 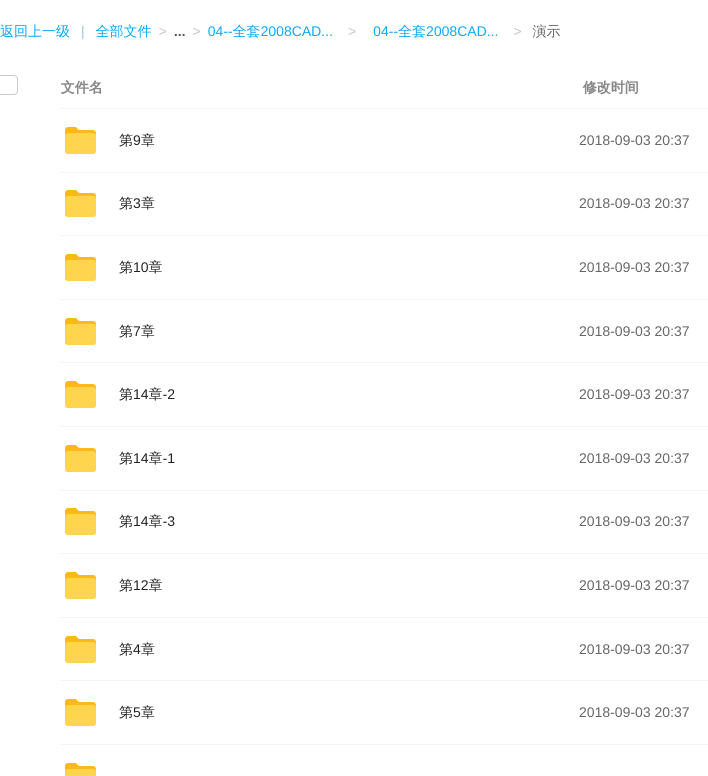 What do you see at coordinates (137, 203) in the screenshot?
I see `file-name: 第3章` at bounding box center [137, 203].